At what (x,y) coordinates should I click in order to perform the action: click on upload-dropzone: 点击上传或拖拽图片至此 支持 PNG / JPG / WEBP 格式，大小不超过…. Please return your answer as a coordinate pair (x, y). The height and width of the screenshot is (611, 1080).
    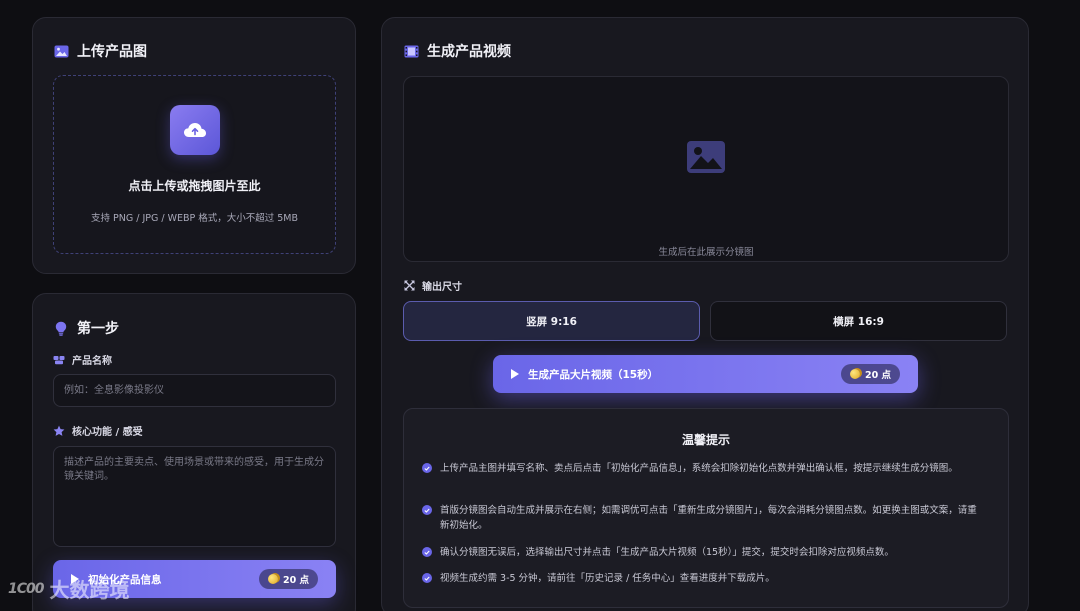
    Looking at the image, I should click on (194, 164).